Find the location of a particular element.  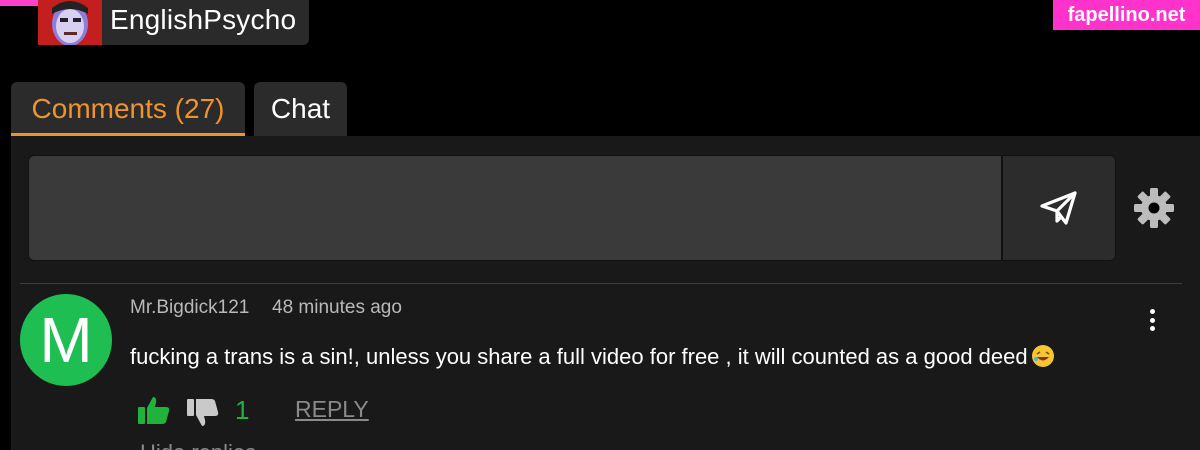

comment-author: Mr.Bigdick121 is located at coordinates (189, 308).